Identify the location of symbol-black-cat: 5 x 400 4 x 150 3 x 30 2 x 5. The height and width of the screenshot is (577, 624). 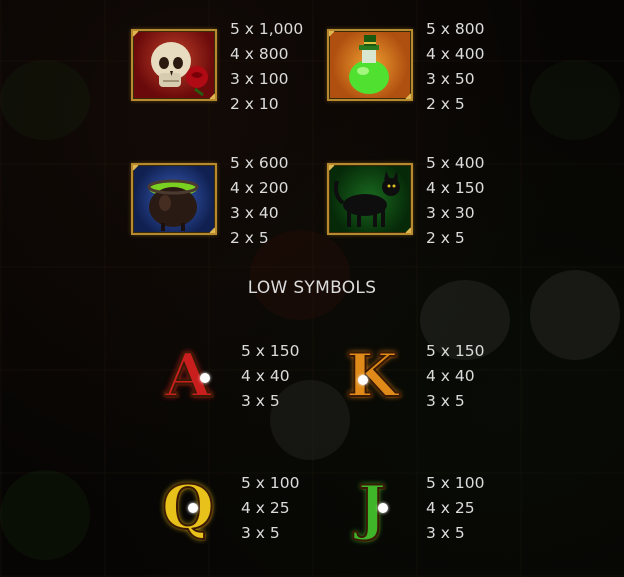
(405, 200).